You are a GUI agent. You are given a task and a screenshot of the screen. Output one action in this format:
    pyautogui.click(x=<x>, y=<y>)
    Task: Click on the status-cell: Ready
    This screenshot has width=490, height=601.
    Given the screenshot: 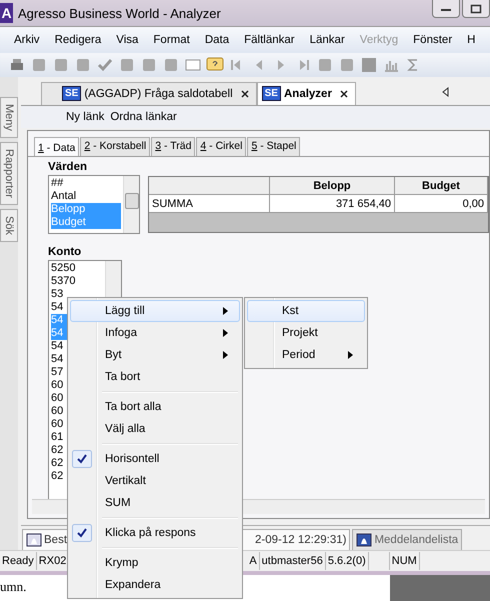 What is the action you would take?
    pyautogui.click(x=18, y=561)
    